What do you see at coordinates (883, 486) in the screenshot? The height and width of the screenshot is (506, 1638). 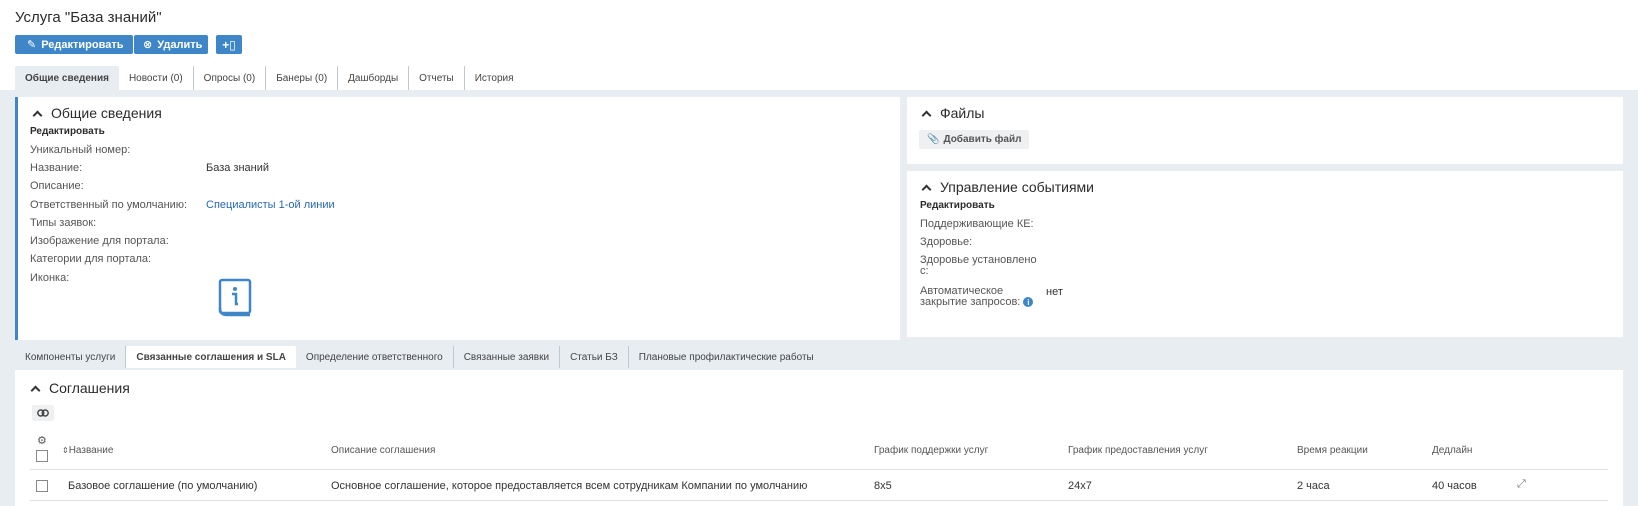 I see `support-schedule-value: 8x5` at bounding box center [883, 486].